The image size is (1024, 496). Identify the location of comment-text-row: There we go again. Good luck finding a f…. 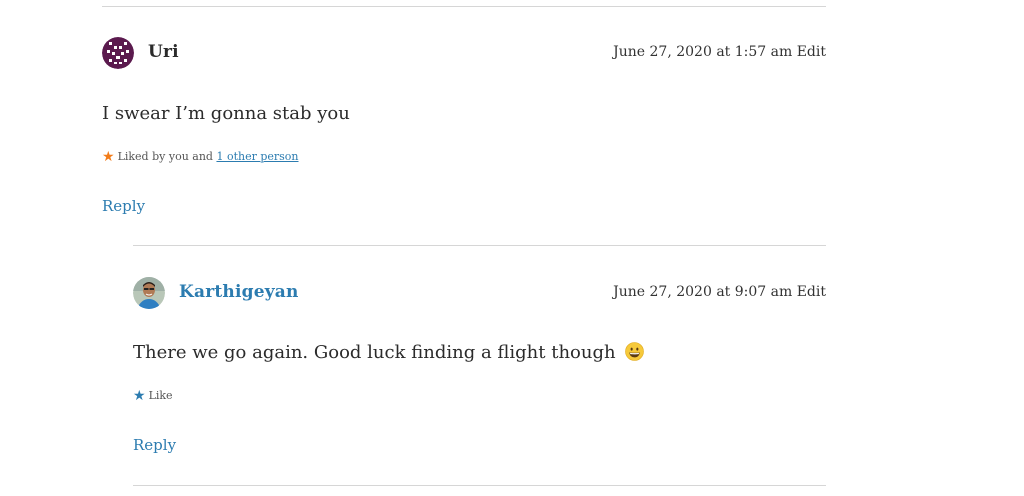
(389, 352).